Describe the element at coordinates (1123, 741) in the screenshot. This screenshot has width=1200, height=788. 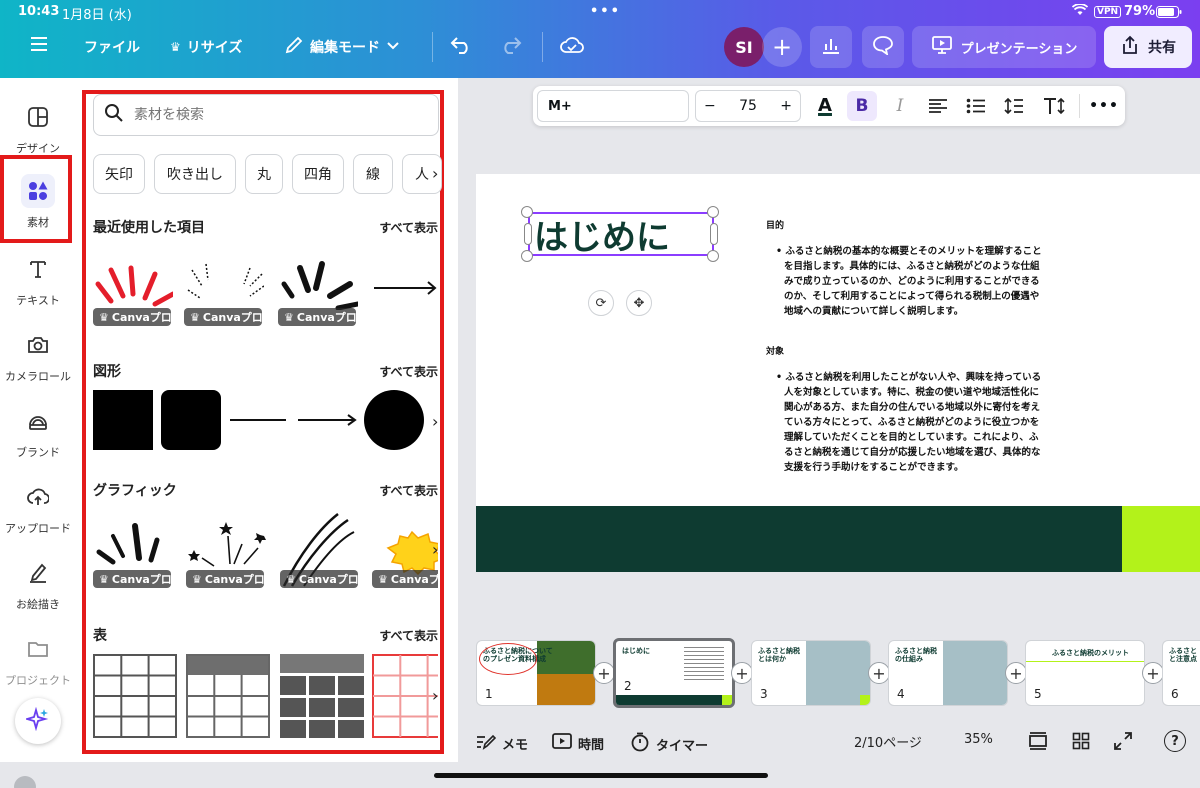
I see `fullscreen-icon` at that location.